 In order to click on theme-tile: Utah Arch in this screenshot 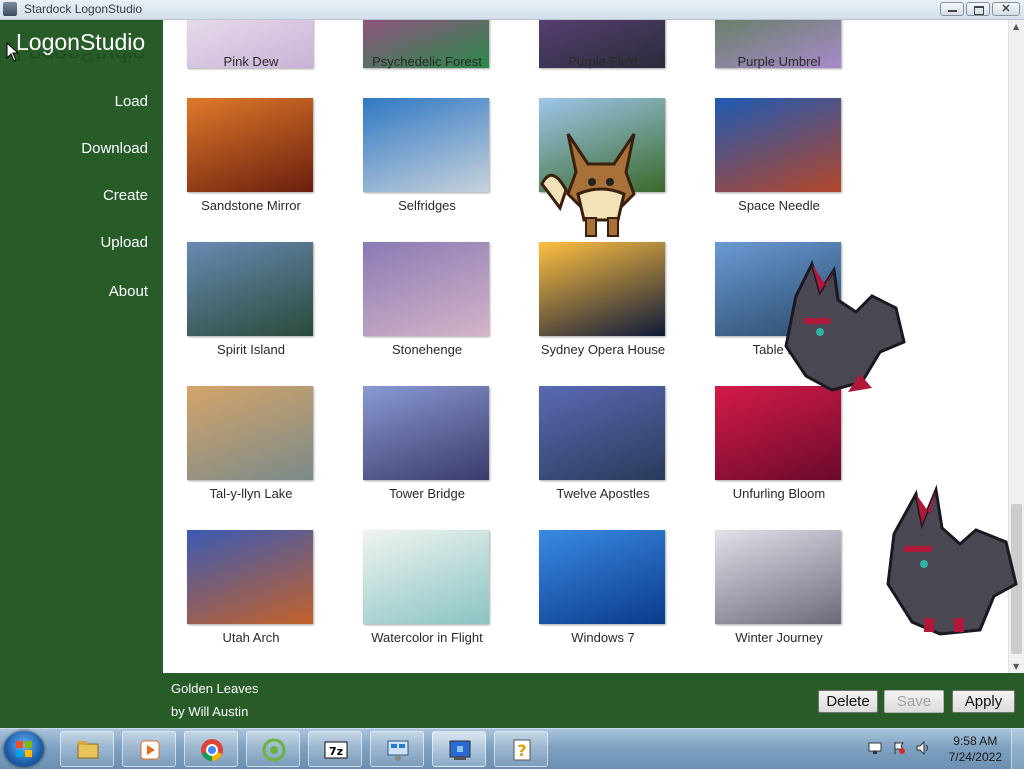, I will do `click(251, 332)`.